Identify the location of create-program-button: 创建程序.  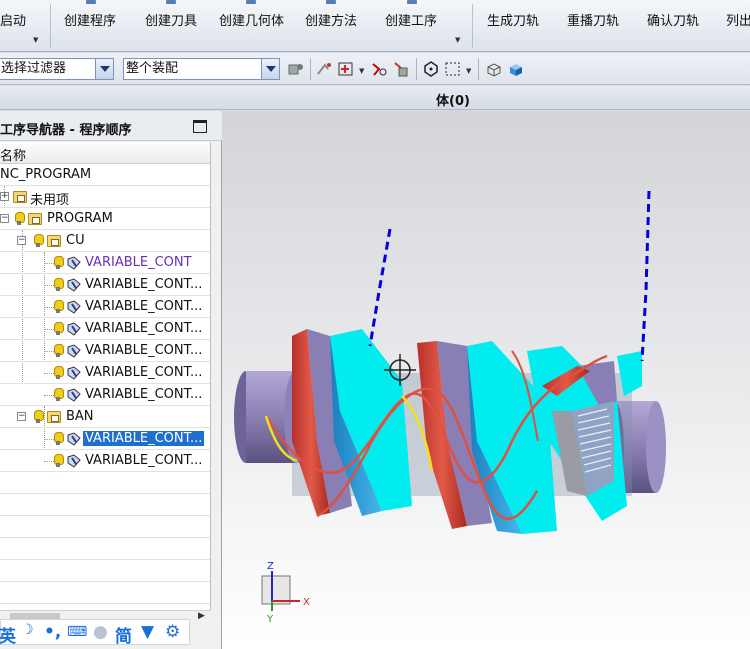
(90, 19).